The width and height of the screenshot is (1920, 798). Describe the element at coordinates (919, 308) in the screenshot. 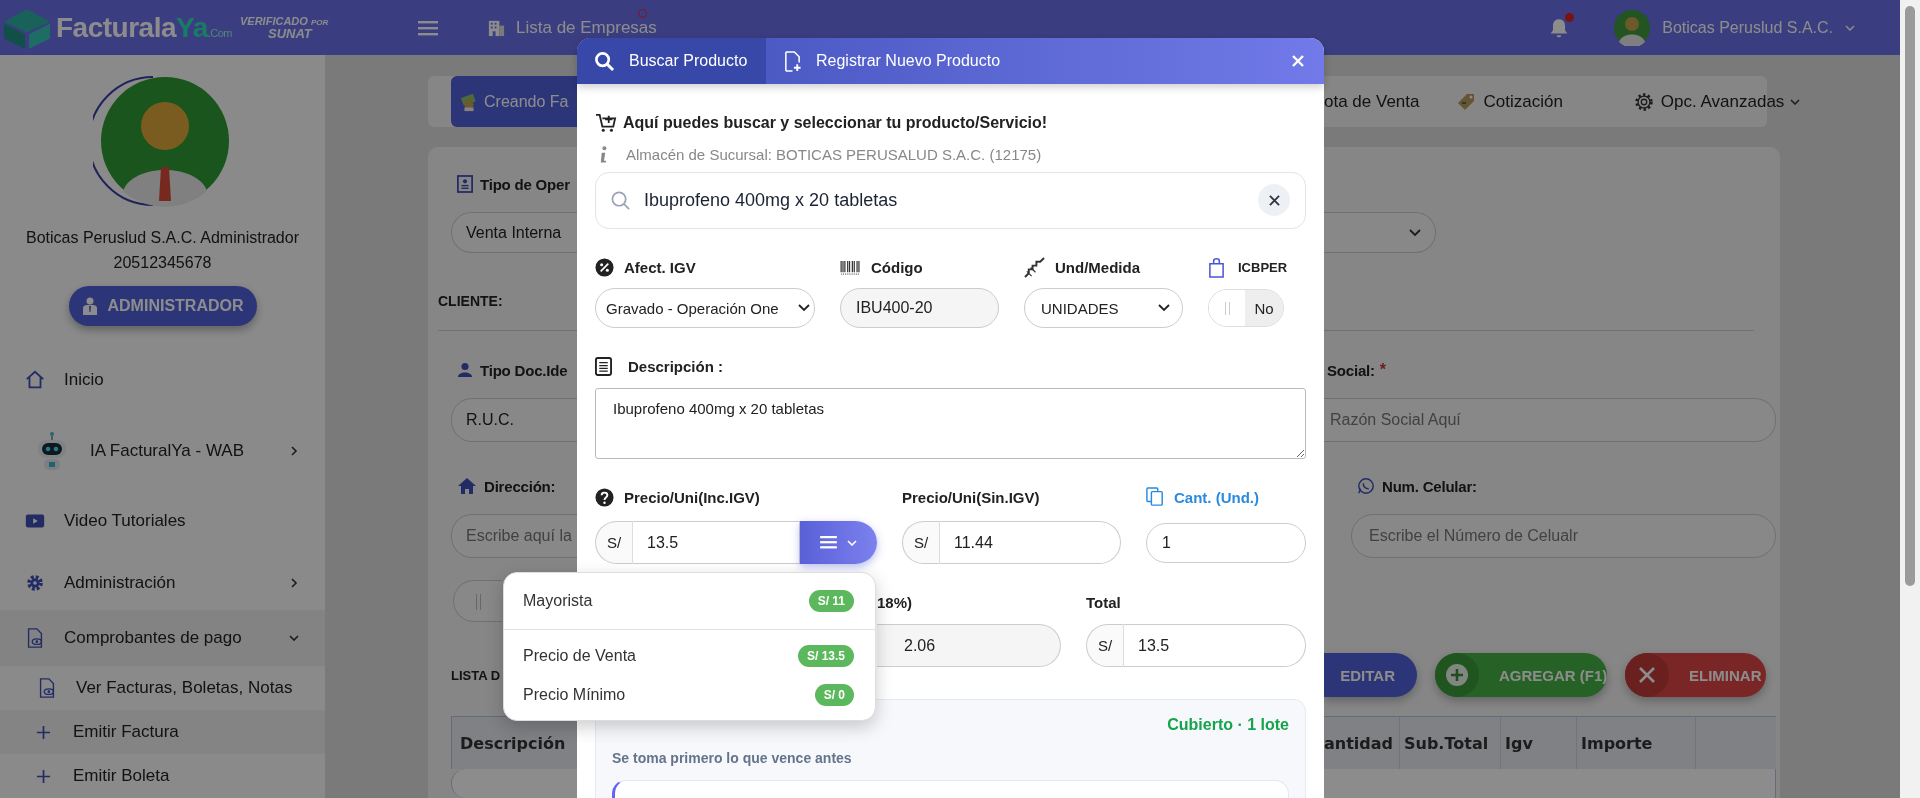

I see `code-field: IBU400-20` at that location.